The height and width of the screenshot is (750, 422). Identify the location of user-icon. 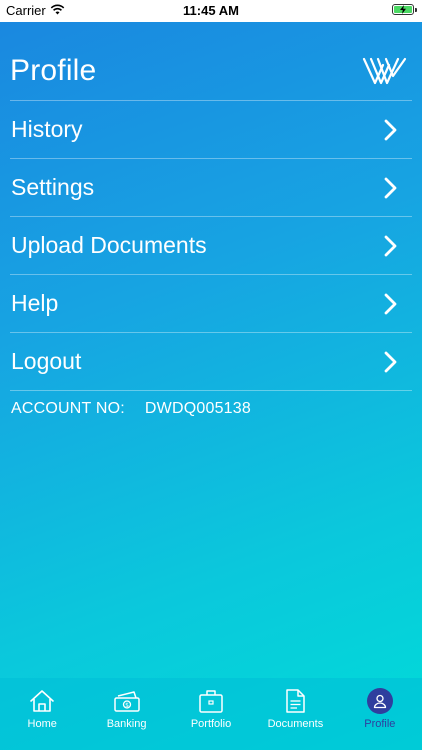
(380, 701).